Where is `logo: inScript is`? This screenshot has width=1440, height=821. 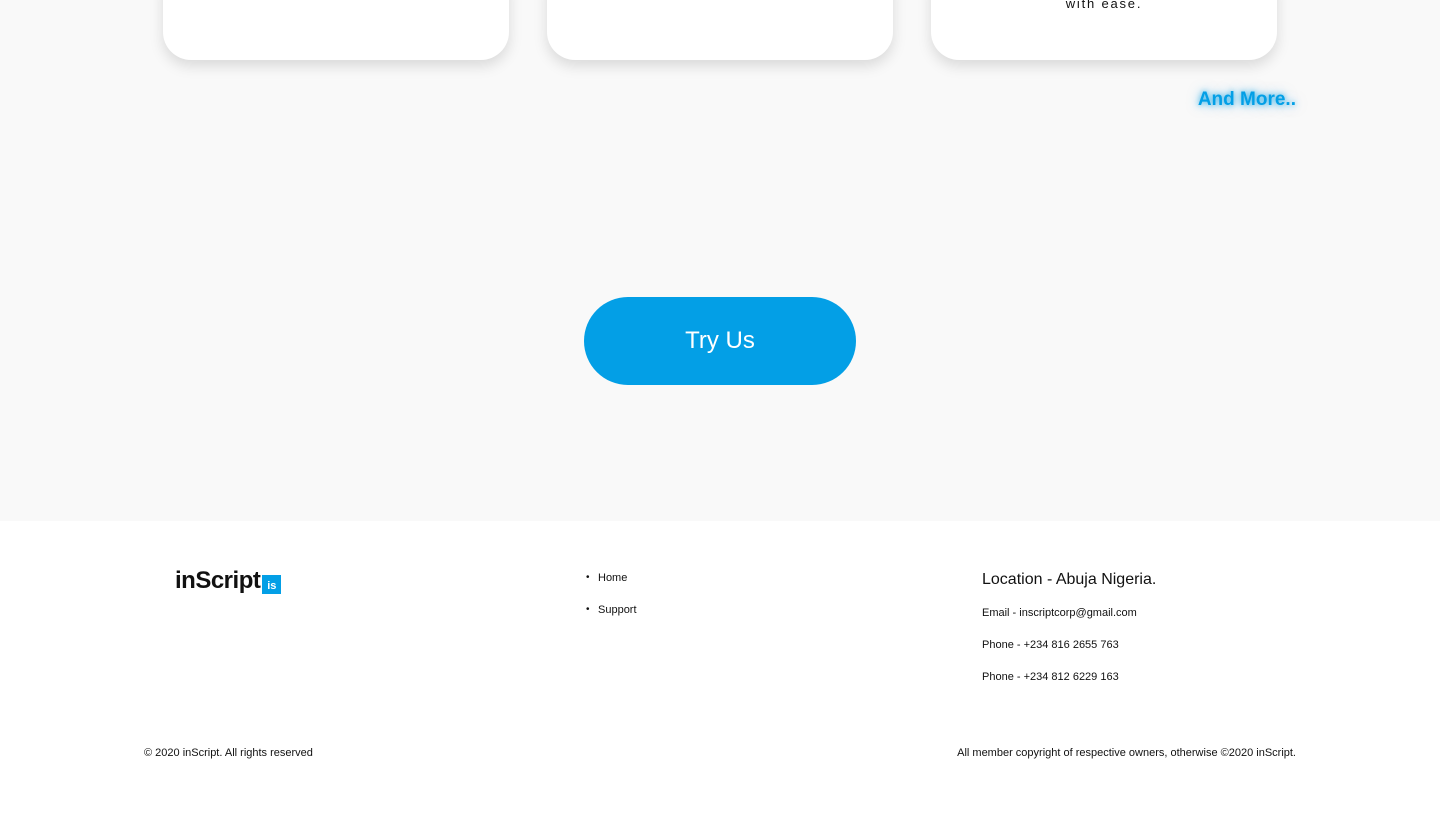
logo: inScript is is located at coordinates (228, 581).